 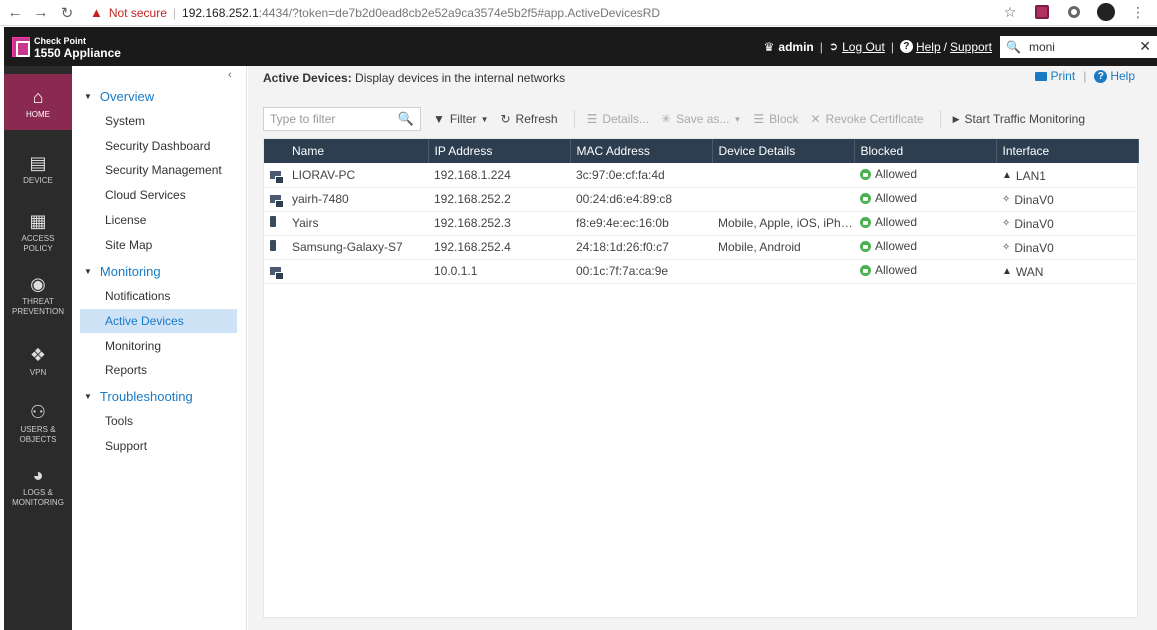 What do you see at coordinates (158, 421) in the screenshot?
I see `tree-item-tools: Tools` at bounding box center [158, 421].